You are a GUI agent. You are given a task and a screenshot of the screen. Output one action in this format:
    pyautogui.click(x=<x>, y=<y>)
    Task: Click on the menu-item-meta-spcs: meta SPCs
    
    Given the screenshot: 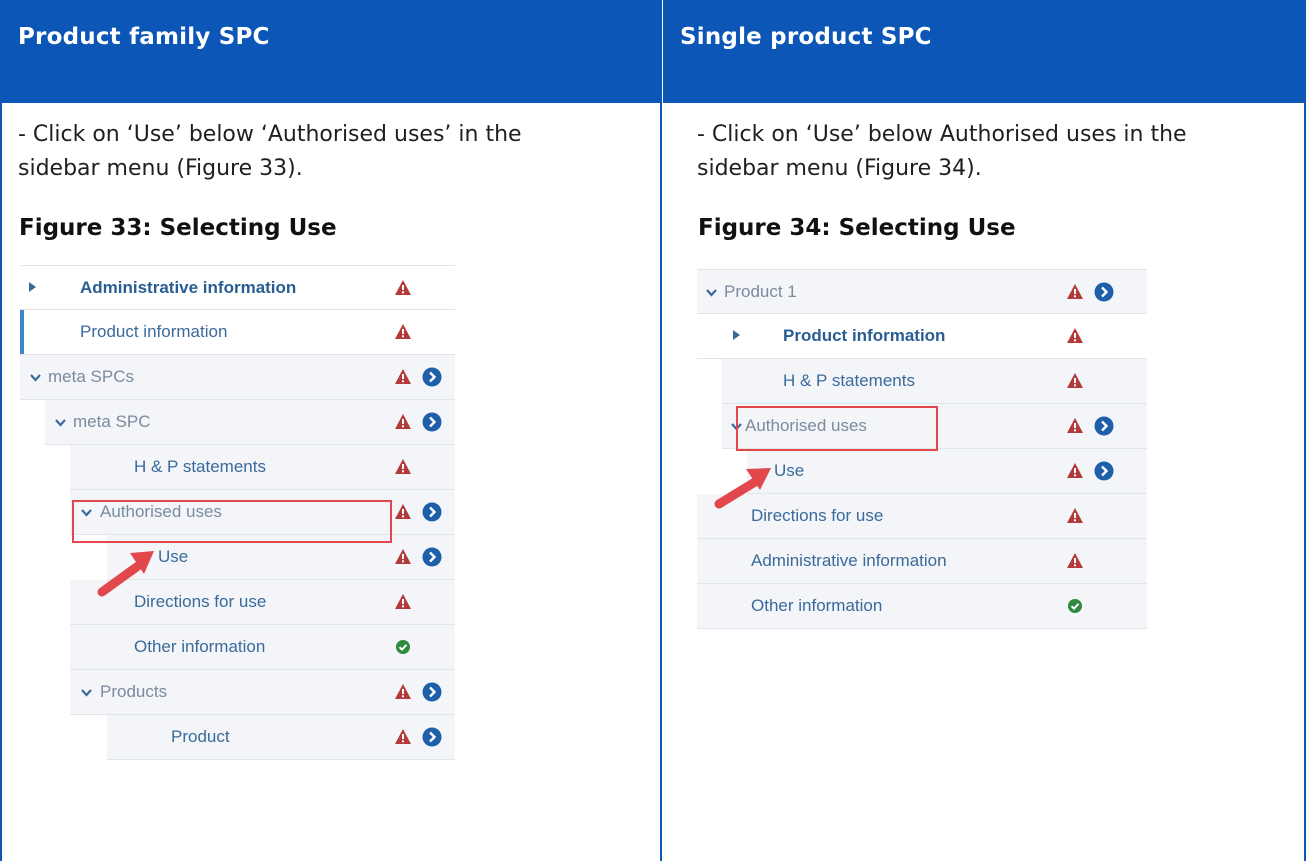 What is the action you would take?
    pyautogui.click(x=237, y=377)
    